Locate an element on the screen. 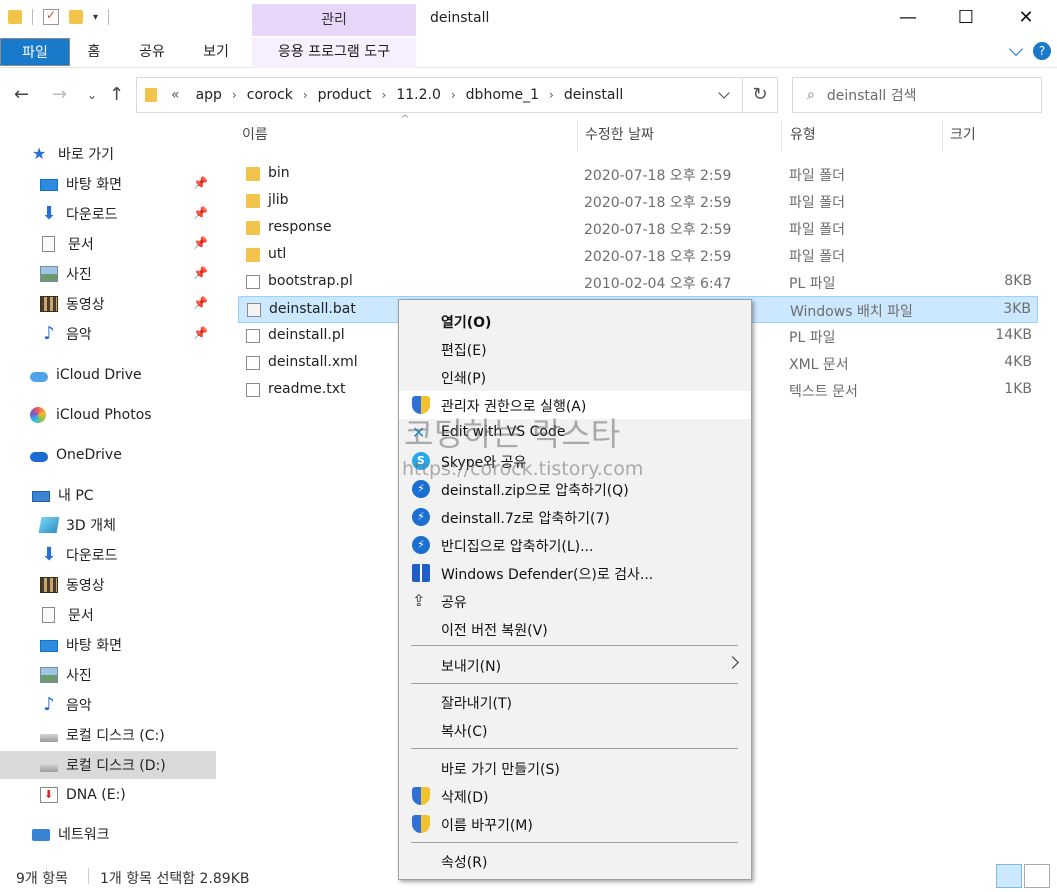  breadcrumb-deinstall: deinstall is located at coordinates (593, 95).